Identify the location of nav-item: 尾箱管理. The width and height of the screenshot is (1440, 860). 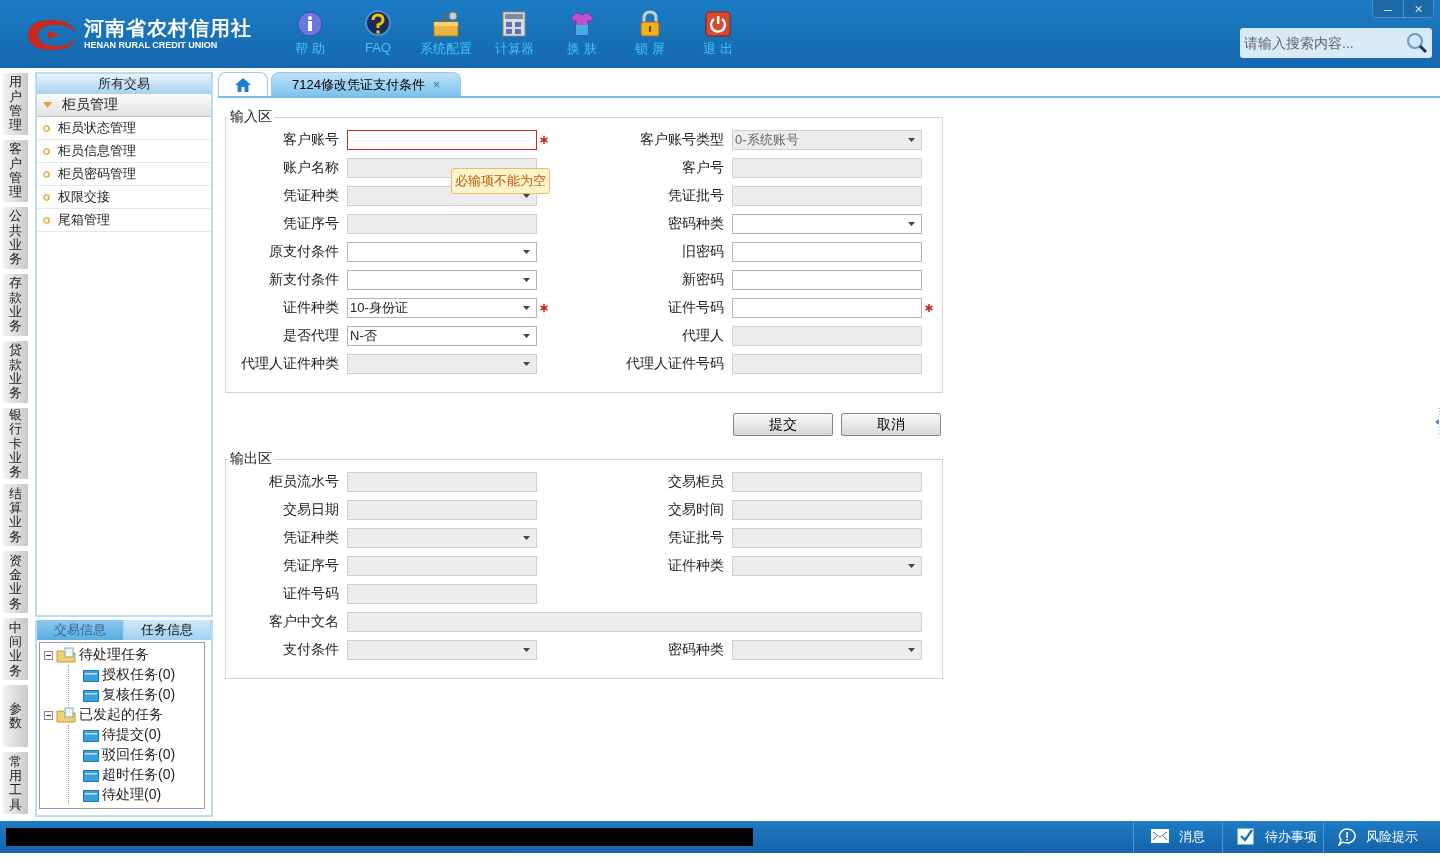
(124, 220).